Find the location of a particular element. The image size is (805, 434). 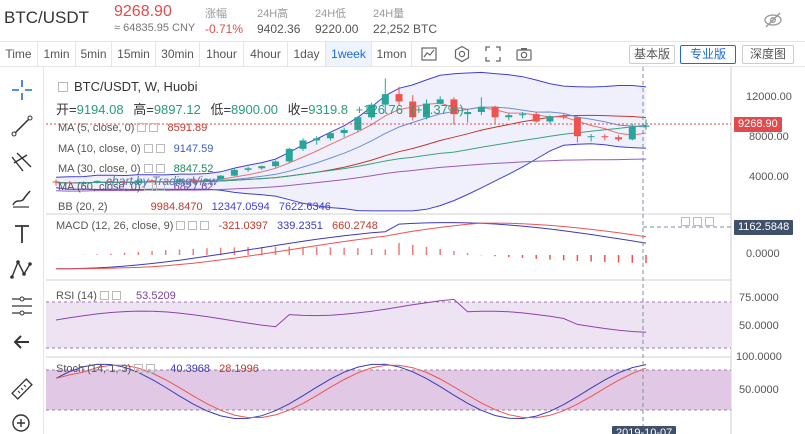

symbol: BTC/USDT is located at coordinates (46, 18).